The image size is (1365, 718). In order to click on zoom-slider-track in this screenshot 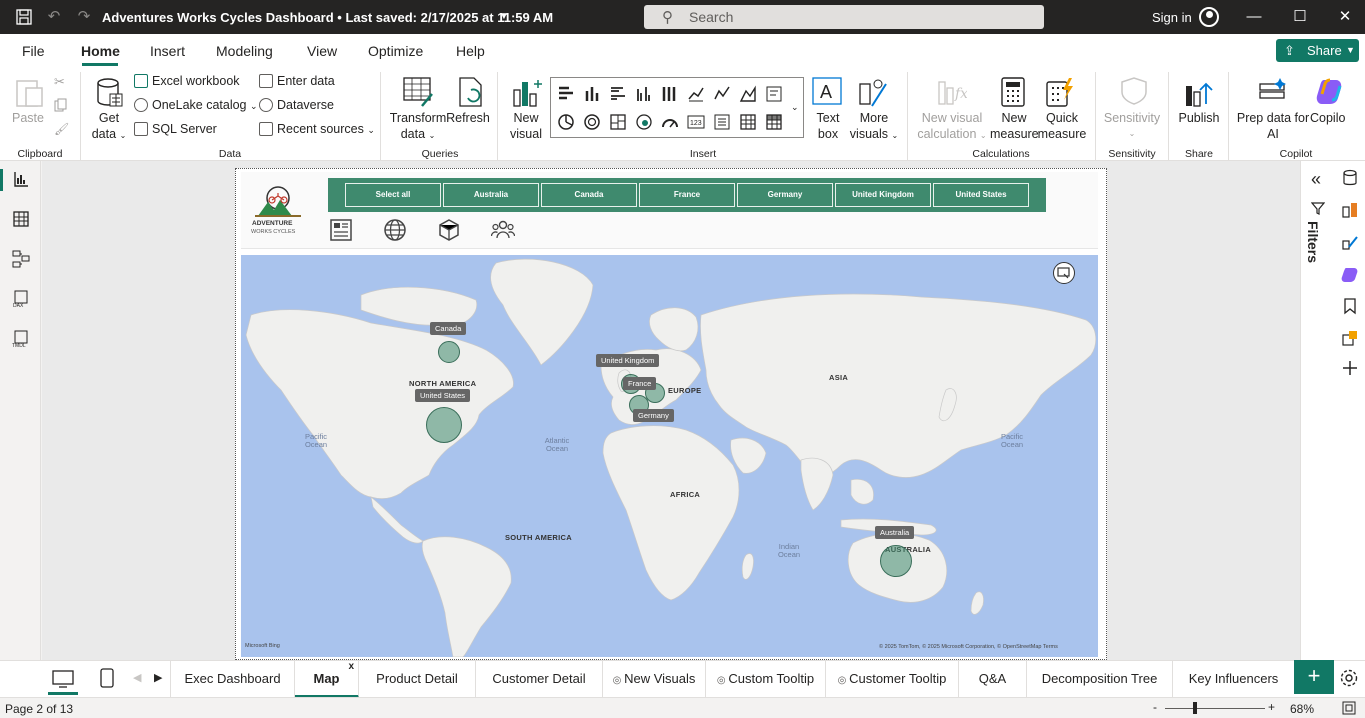, I will do `click(1215, 708)`.